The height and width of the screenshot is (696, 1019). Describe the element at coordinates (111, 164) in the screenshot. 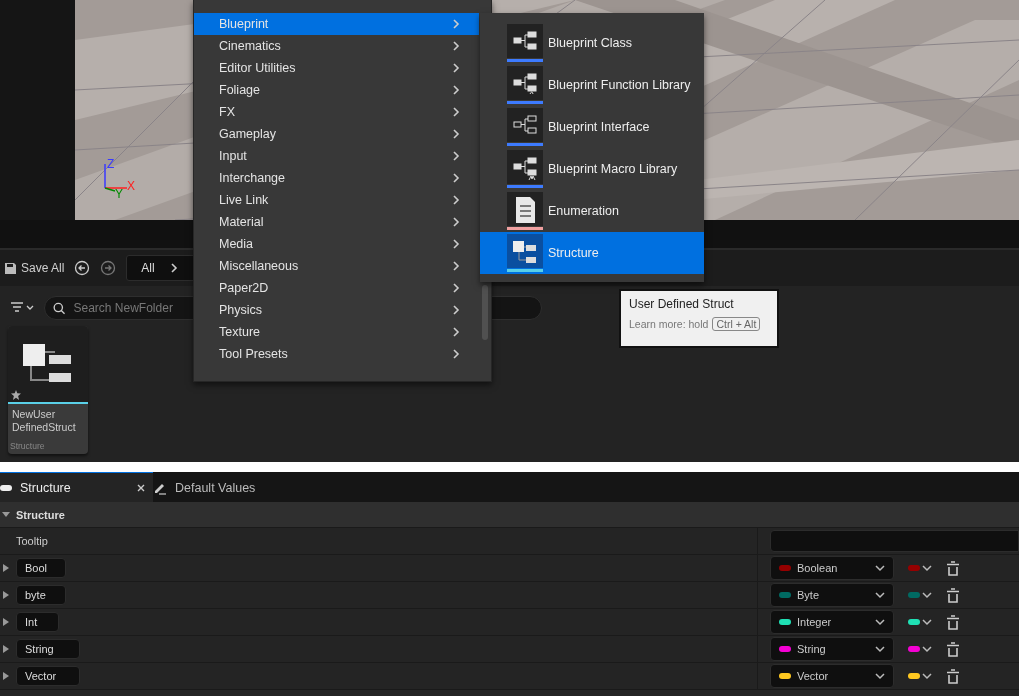

I see `axis-label: Z` at that location.